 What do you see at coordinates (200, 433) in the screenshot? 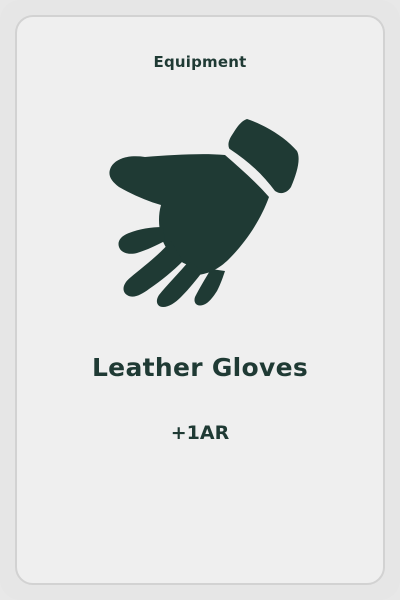
I see `armor-stat: +1AR` at bounding box center [200, 433].